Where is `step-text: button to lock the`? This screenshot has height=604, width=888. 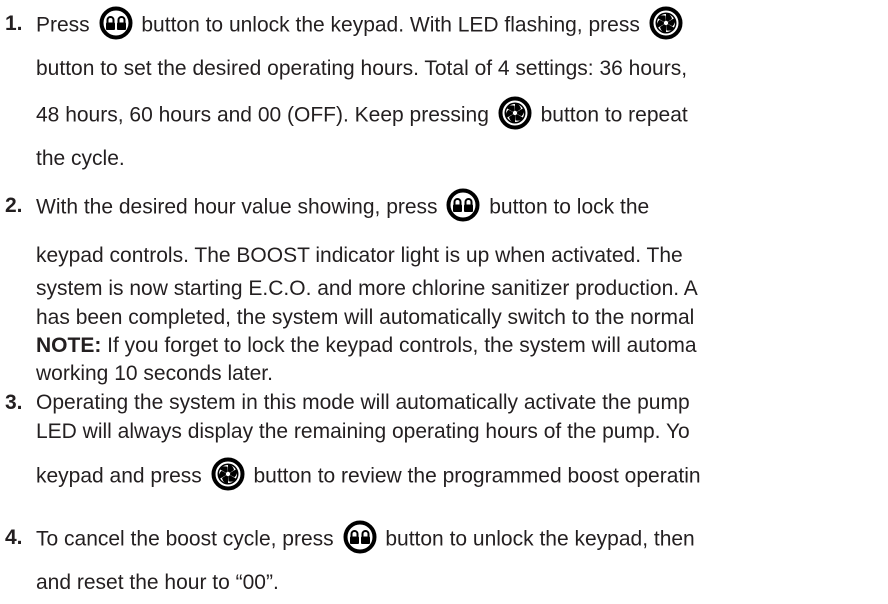
step-text: button to lock the is located at coordinates (569, 207).